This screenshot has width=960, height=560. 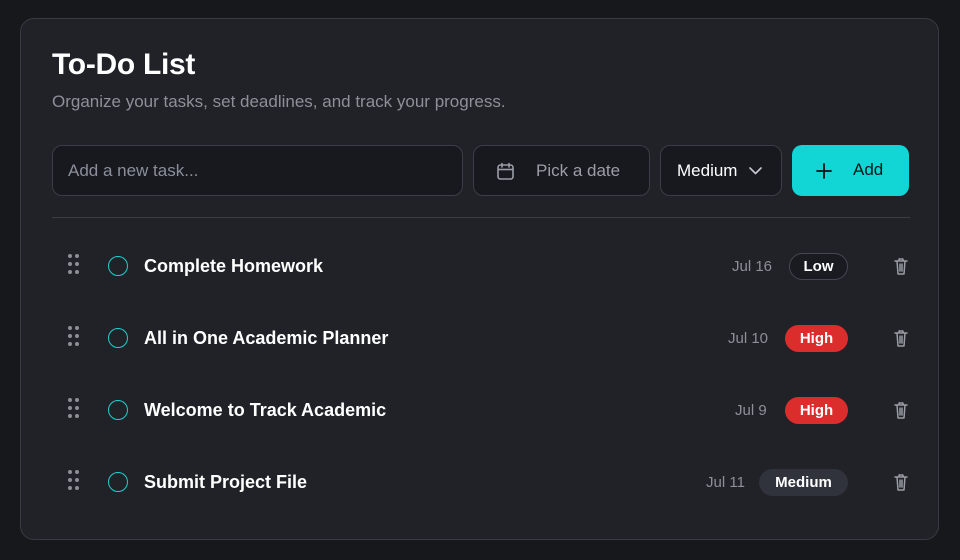 What do you see at coordinates (124, 64) in the screenshot?
I see `page-title: To-Do List` at bounding box center [124, 64].